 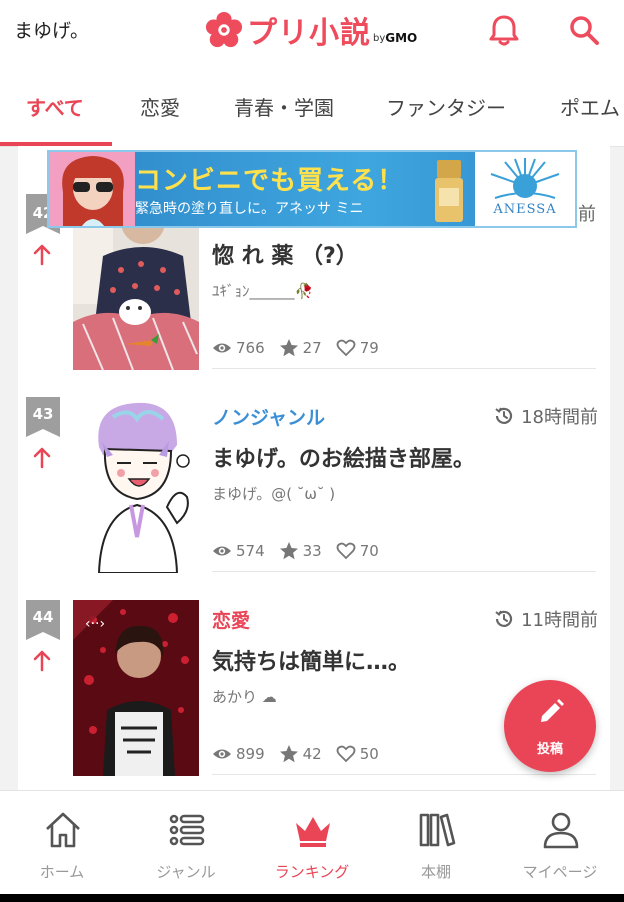 I want to click on story-stats: 574 33 70, so click(x=302, y=551).